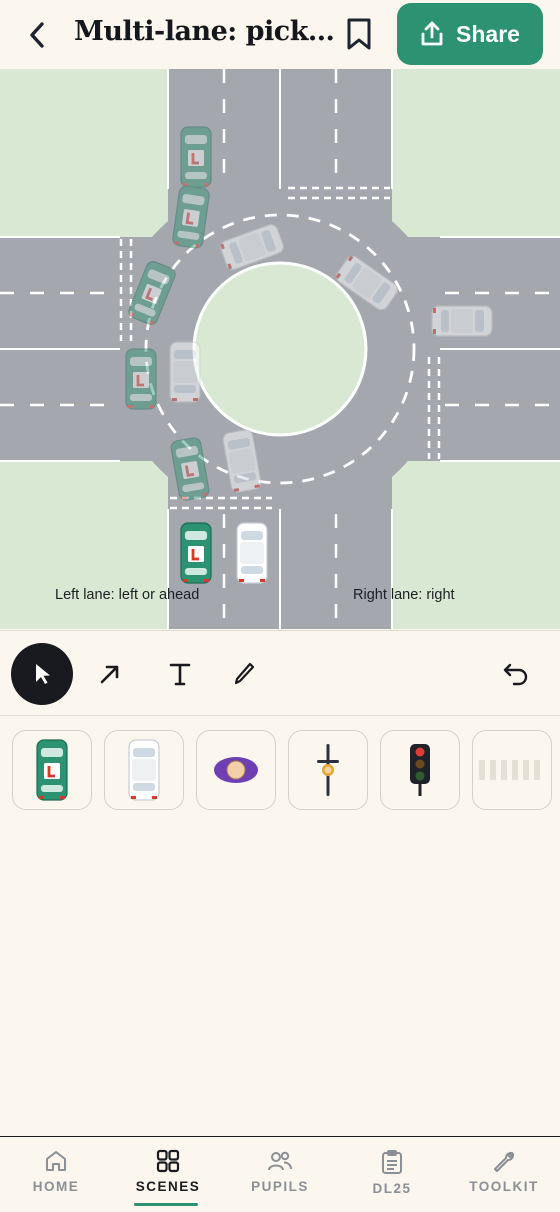 The image size is (560, 1212). What do you see at coordinates (280, 1186) in the screenshot?
I see `nav-pupils-label: PUPILS` at bounding box center [280, 1186].